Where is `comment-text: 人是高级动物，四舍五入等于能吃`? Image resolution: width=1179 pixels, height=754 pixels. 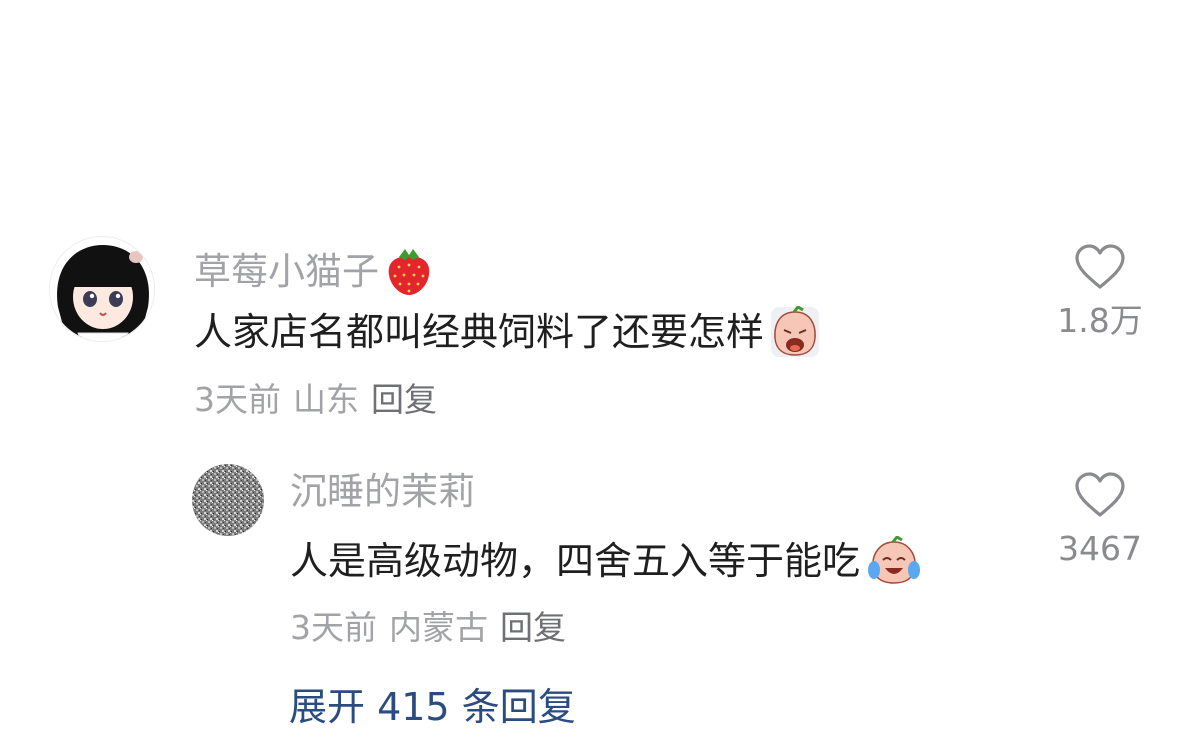 comment-text: 人是高级动物，四舍五入等于能吃 is located at coordinates (606, 561).